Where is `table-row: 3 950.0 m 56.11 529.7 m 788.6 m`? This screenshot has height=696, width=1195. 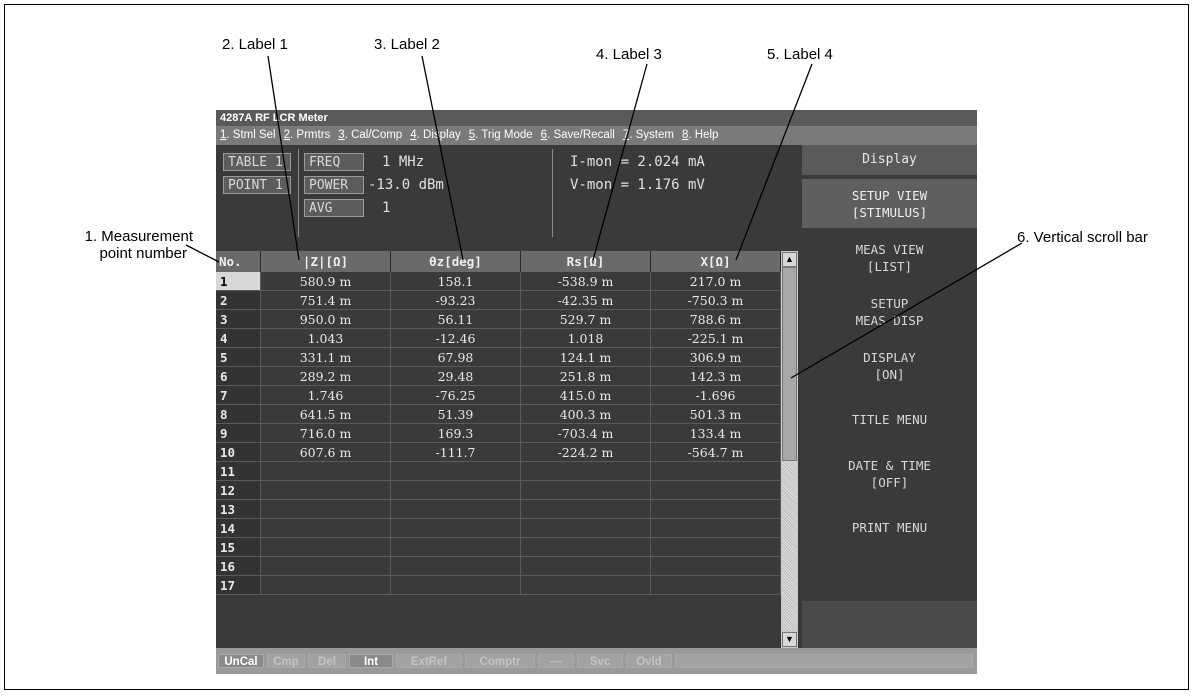
table-row: 3 950.0 m 56.11 529.7 m 788.6 m is located at coordinates (498, 319).